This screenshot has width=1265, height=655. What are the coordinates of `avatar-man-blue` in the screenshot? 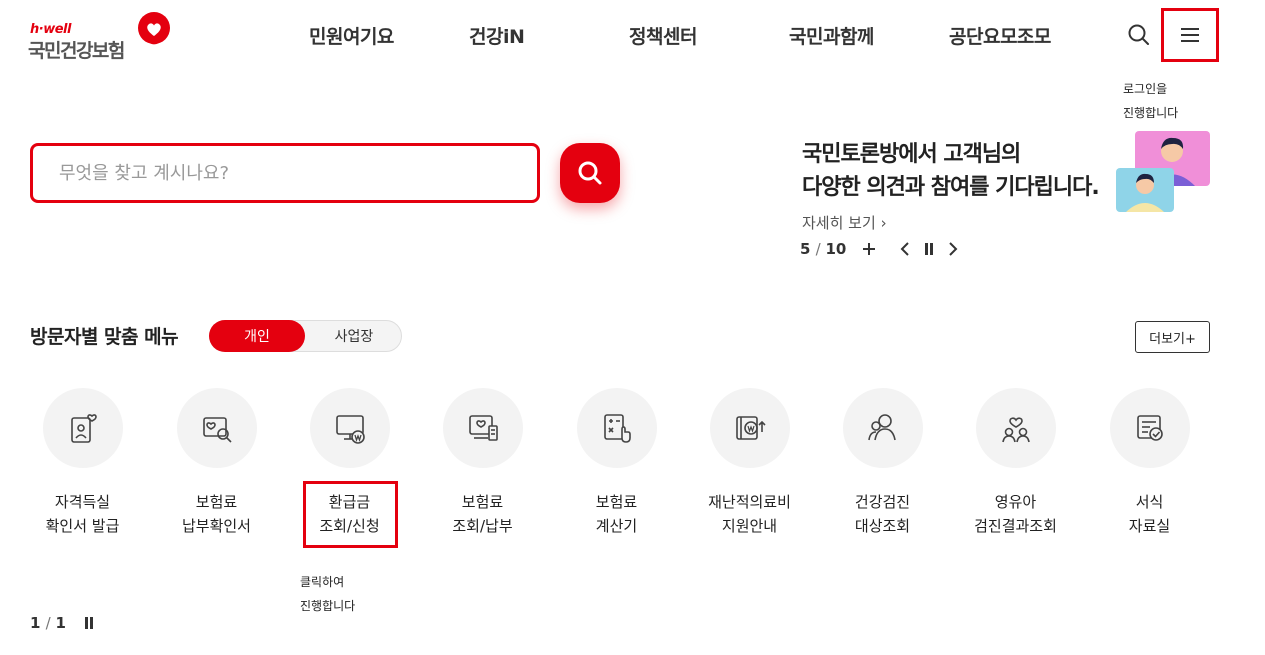 It's located at (1145, 190).